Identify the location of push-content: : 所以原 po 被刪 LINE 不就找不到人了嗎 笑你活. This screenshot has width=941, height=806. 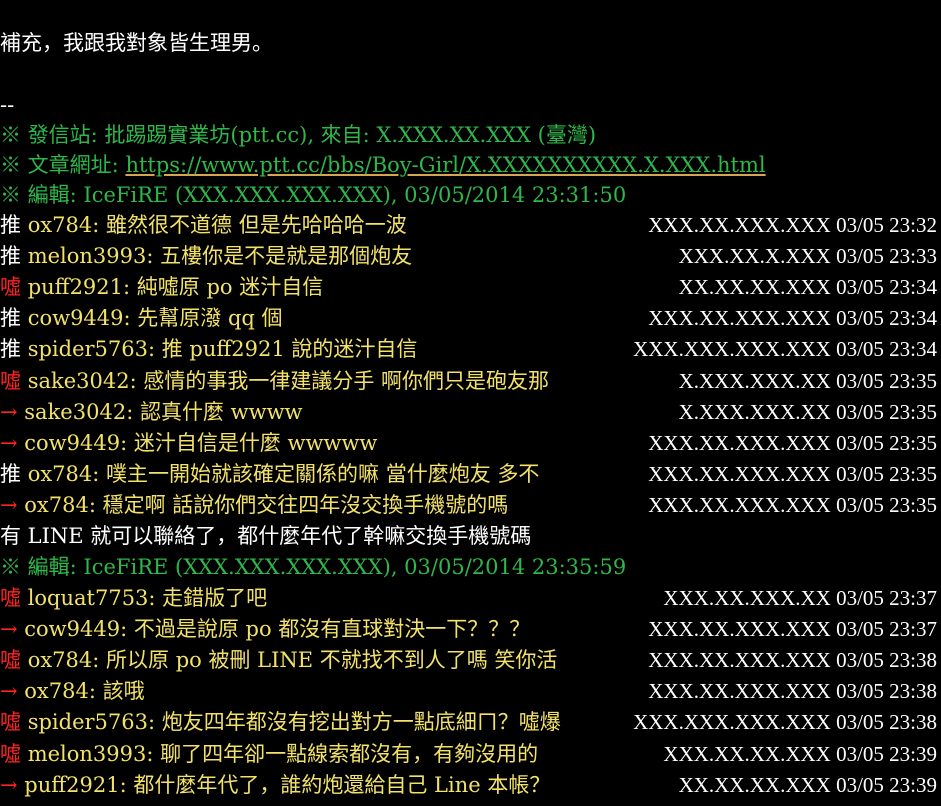
(325, 660).